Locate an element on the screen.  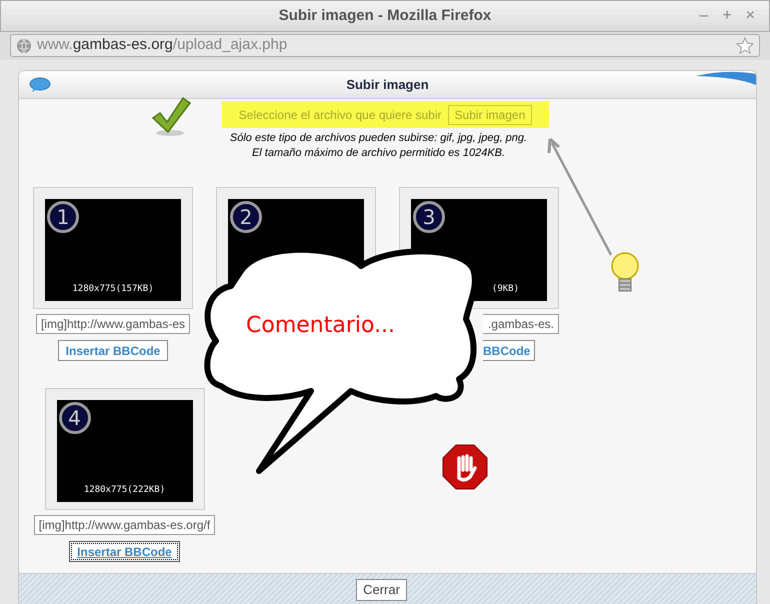
bbcode-field: .gambas-es. is located at coordinates (521, 324).